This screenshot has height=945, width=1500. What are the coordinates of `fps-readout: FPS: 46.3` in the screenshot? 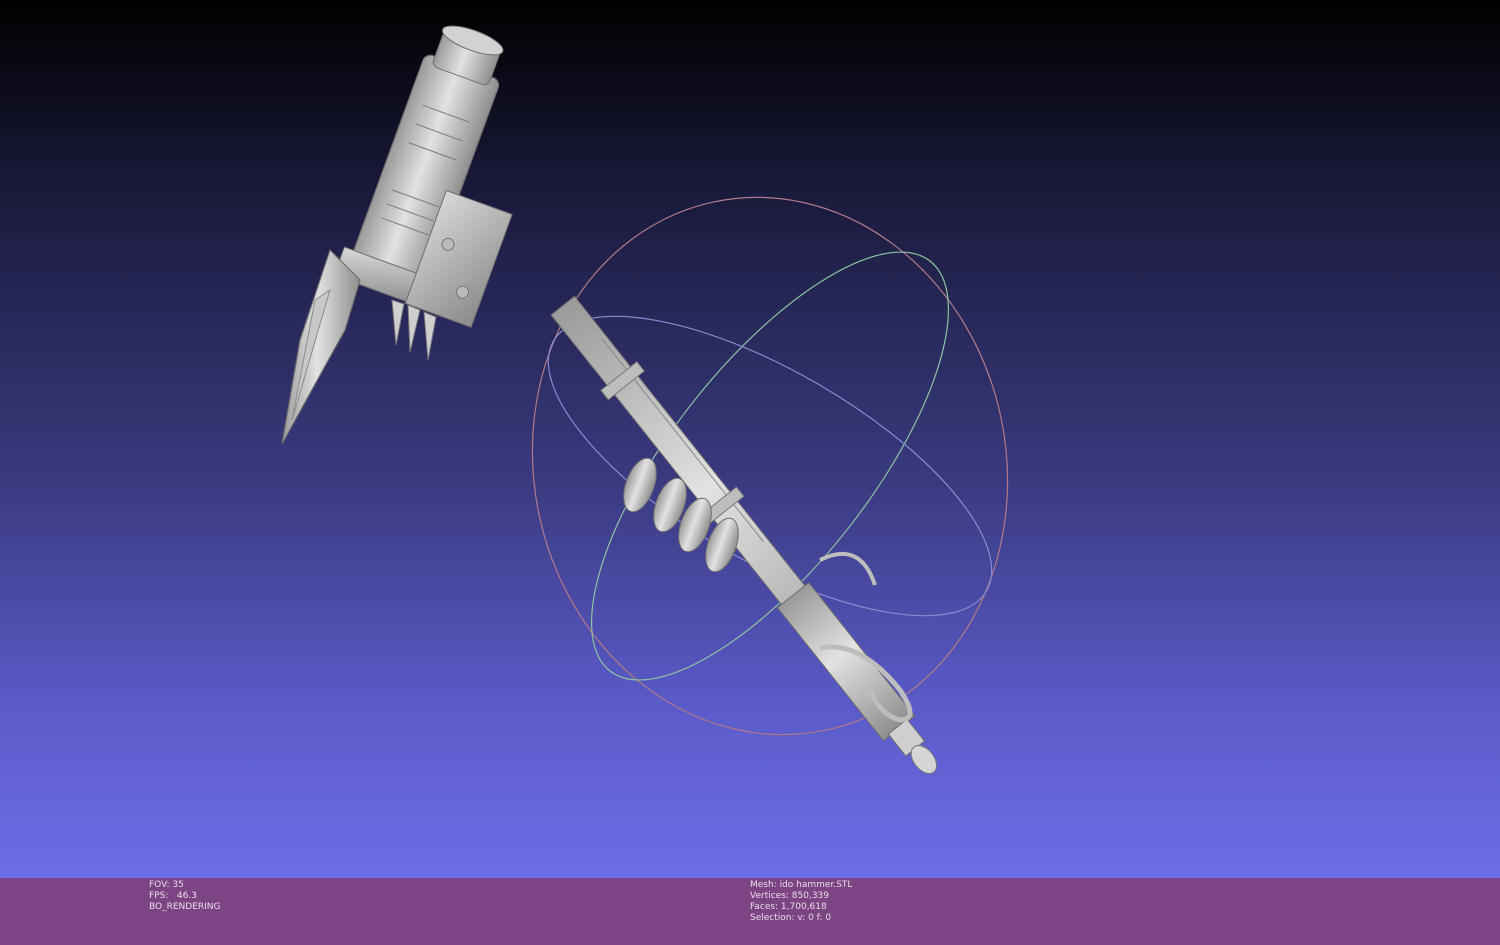 It's located at (173, 896).